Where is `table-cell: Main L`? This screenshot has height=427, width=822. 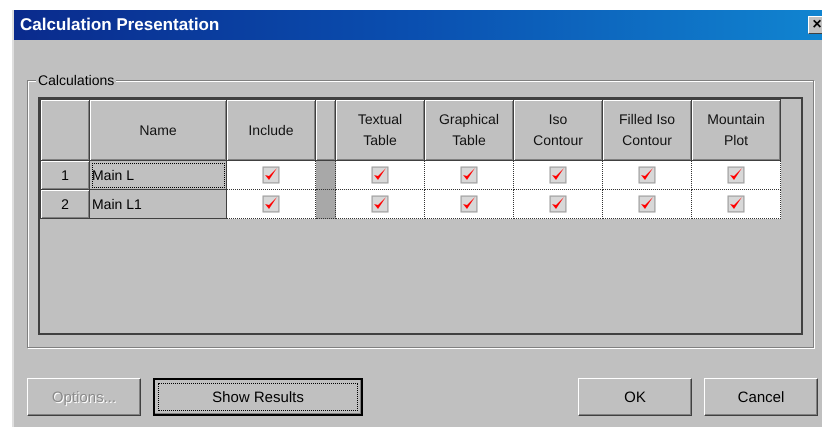 table-cell: Main L is located at coordinates (158, 175).